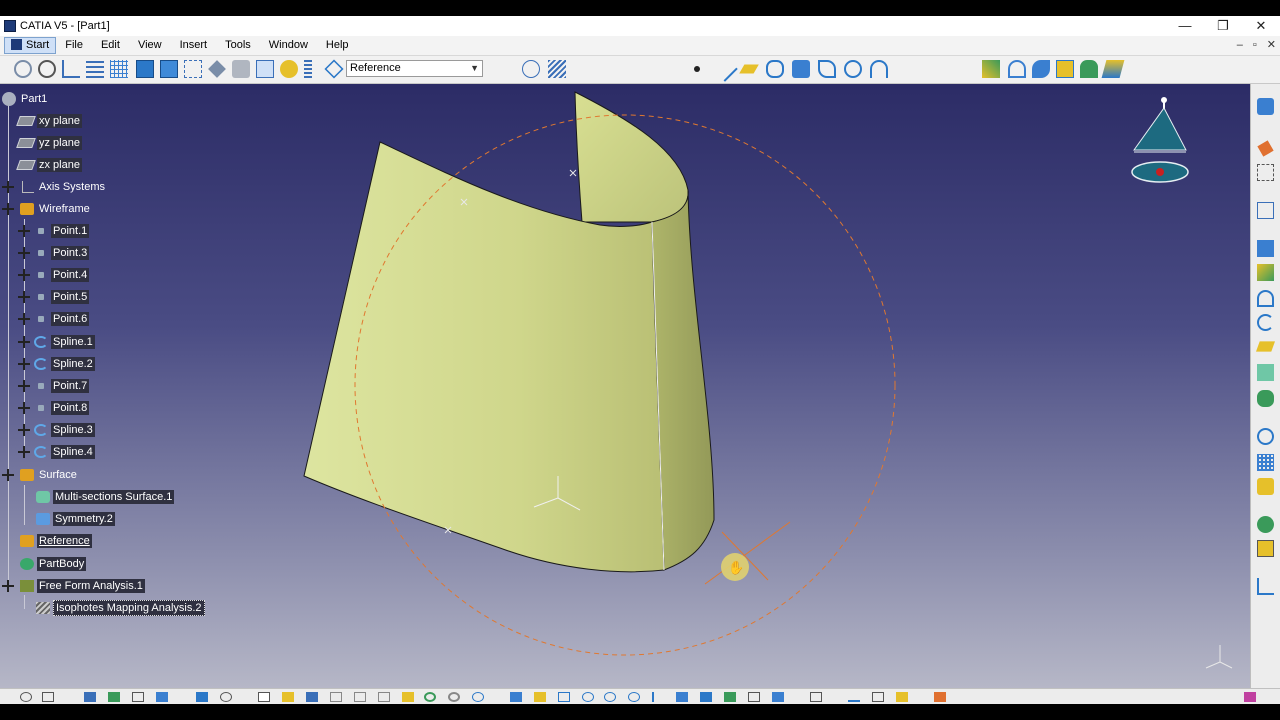  What do you see at coordinates (56, 364) in the screenshot?
I see `tree-item-spline-2: Spline.2` at bounding box center [56, 364].